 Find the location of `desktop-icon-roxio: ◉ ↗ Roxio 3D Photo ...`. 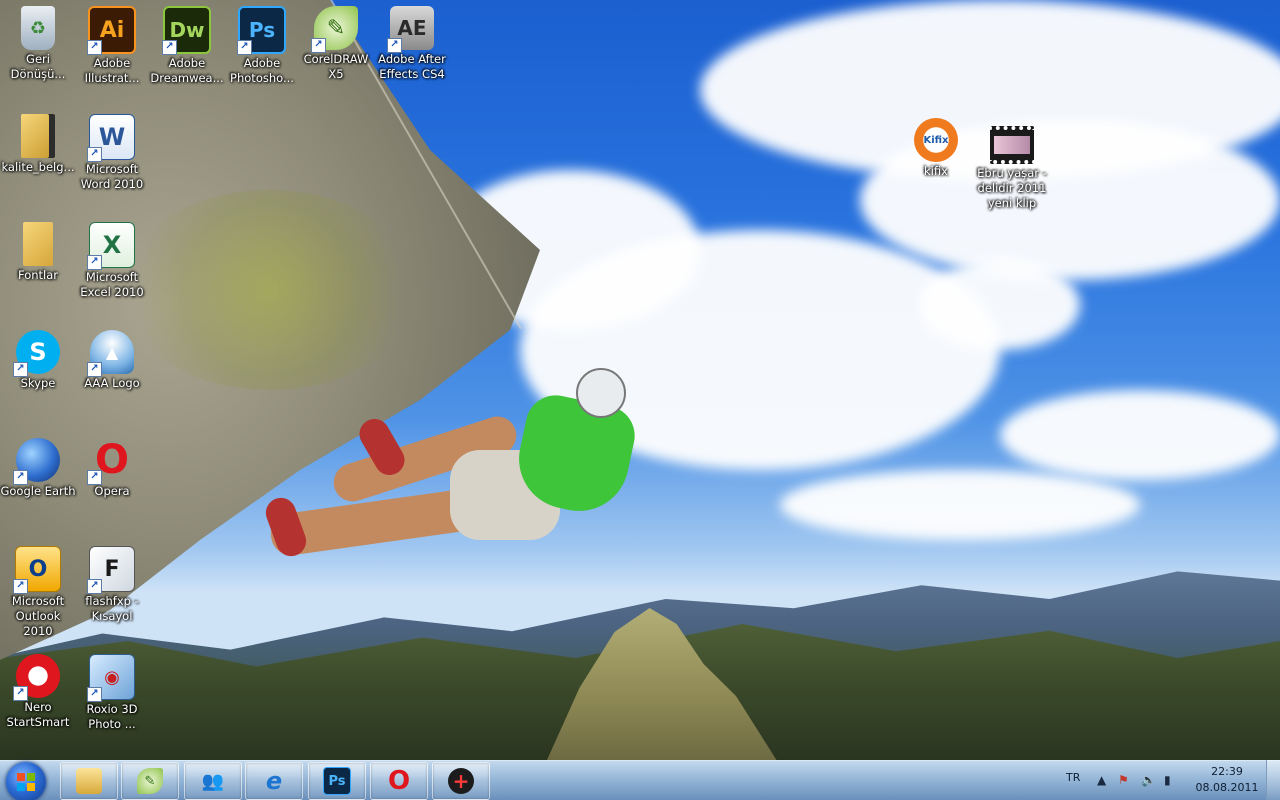

desktop-icon-roxio: ◉ ↗ Roxio 3D Photo ... is located at coordinates (112, 693).